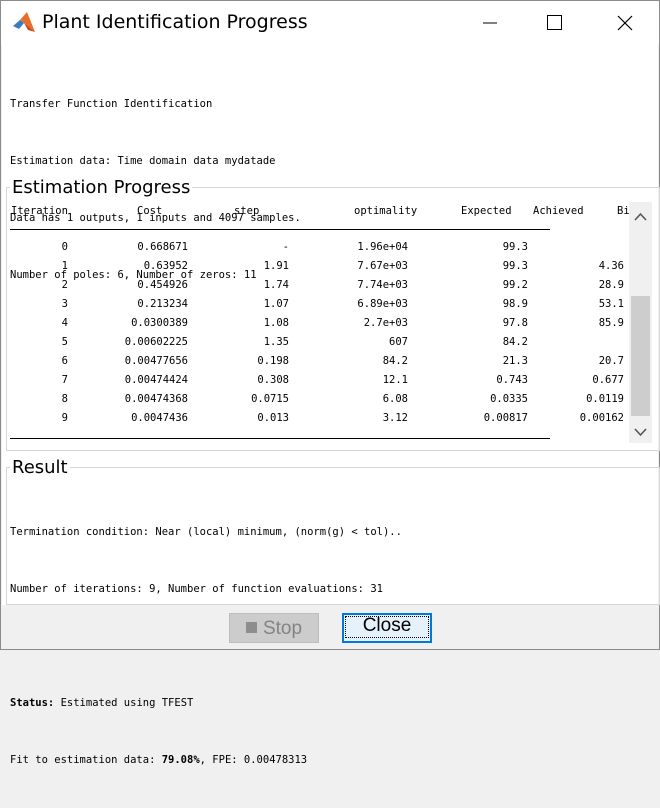  What do you see at coordinates (611, 285) in the screenshot?
I see `cell-achieved: 28.9` at bounding box center [611, 285].